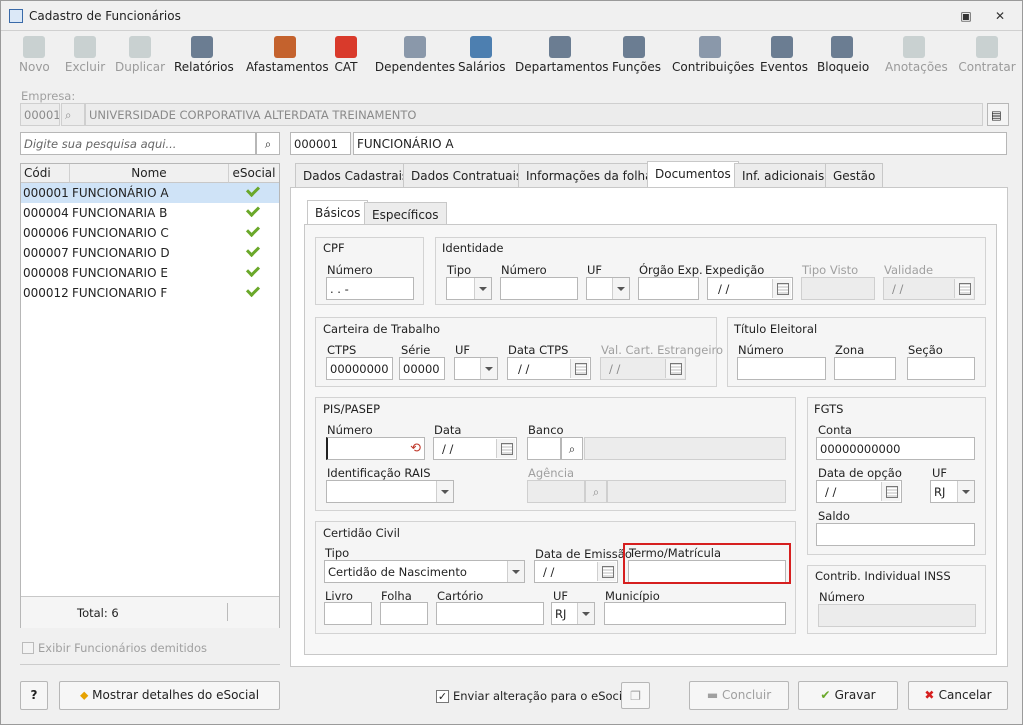 Image resolution: width=1023 pixels, height=725 pixels. Describe the element at coordinates (476, 368) in the screenshot. I see `ctps-uf-select` at that location.